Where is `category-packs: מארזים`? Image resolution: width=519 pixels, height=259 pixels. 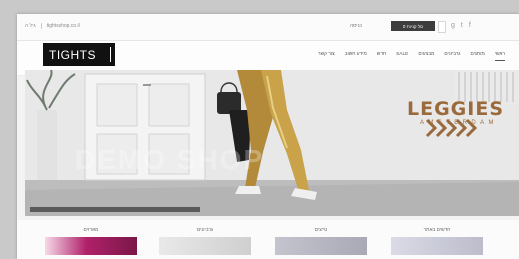
category-packs: מארזים is located at coordinates (91, 241).